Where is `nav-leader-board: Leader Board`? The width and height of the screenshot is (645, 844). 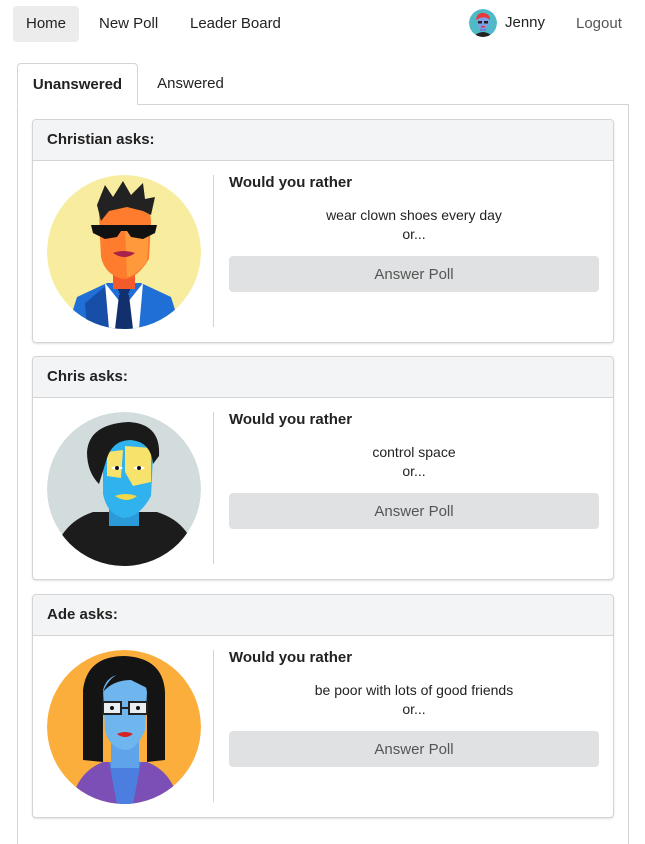 nav-leader-board: Leader Board is located at coordinates (235, 24).